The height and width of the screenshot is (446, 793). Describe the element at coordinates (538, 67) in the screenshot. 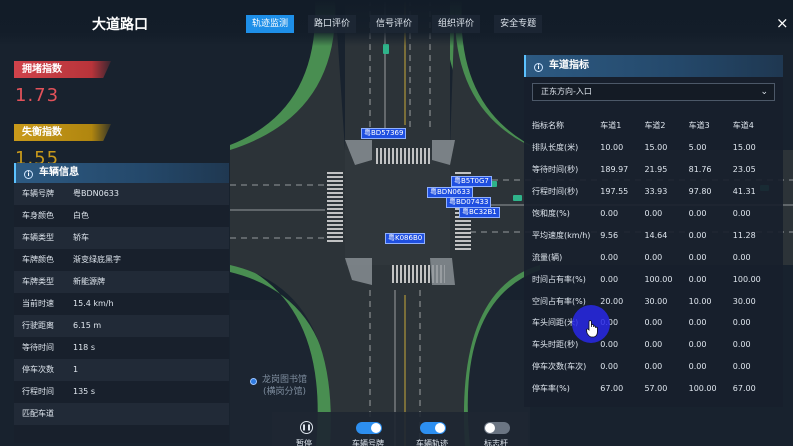

I see `info-icon: i` at that location.